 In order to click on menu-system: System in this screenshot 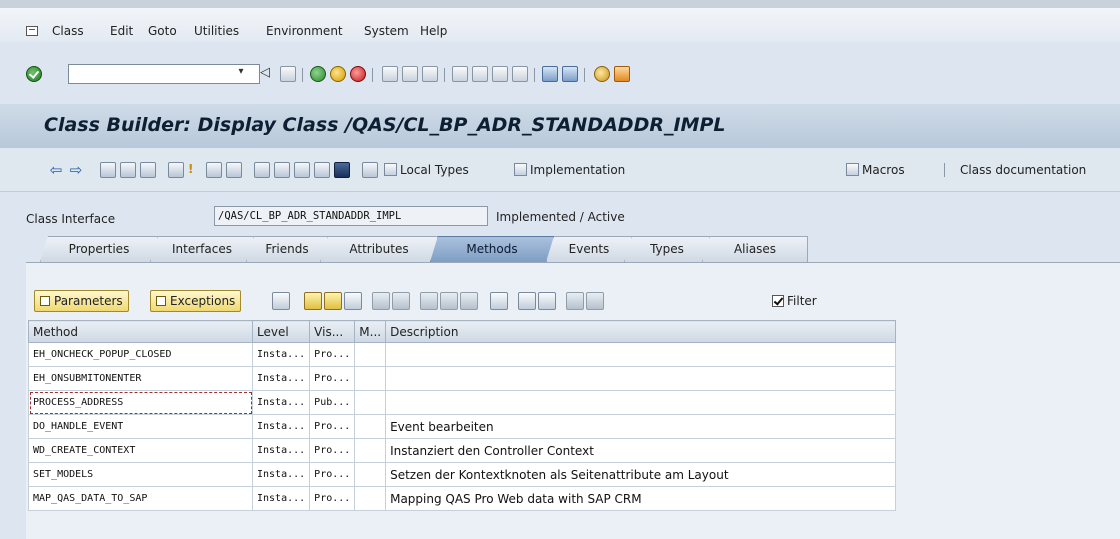, I will do `click(386, 31)`.